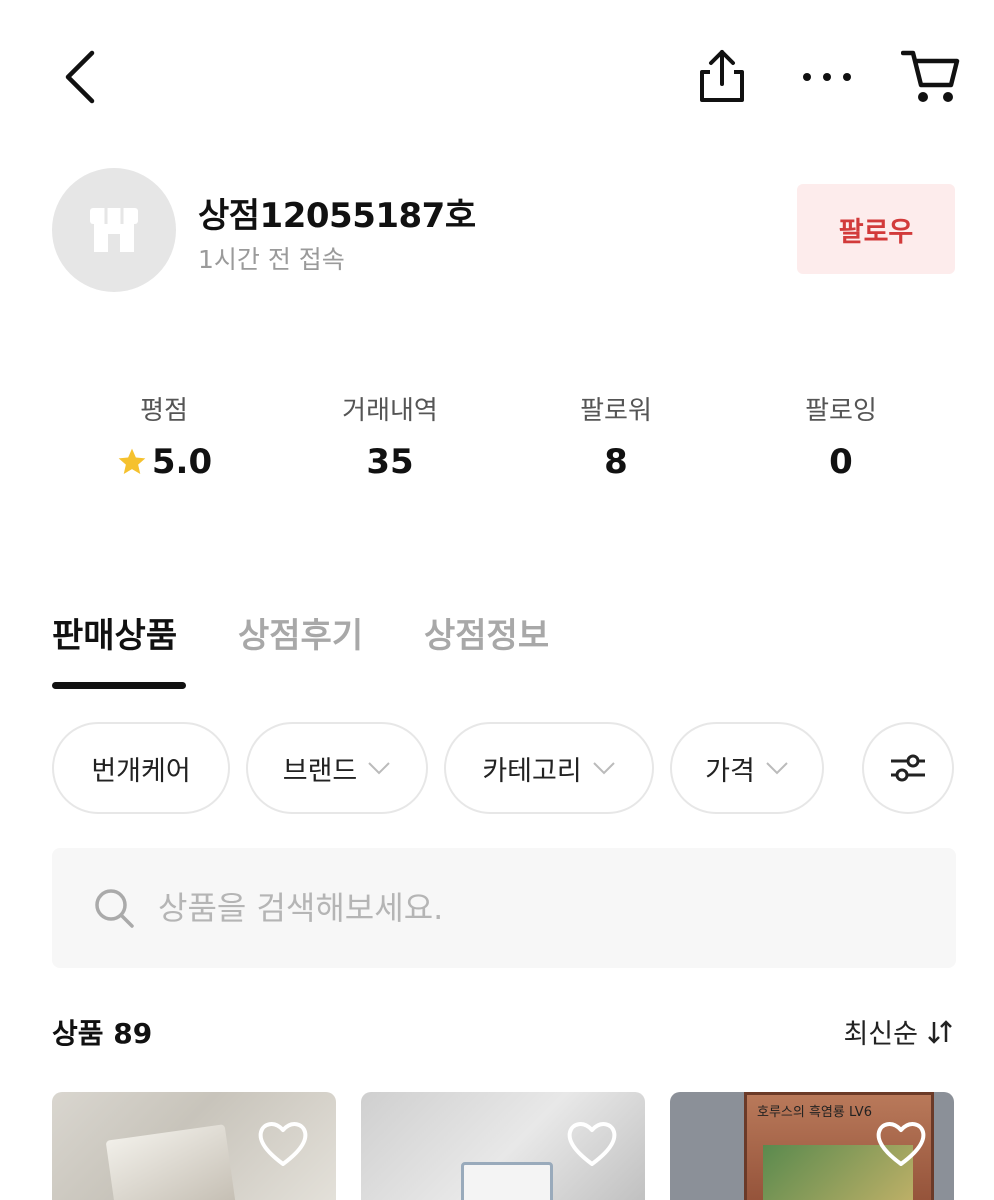  I want to click on filter-label: 카테고리, so click(532, 771).